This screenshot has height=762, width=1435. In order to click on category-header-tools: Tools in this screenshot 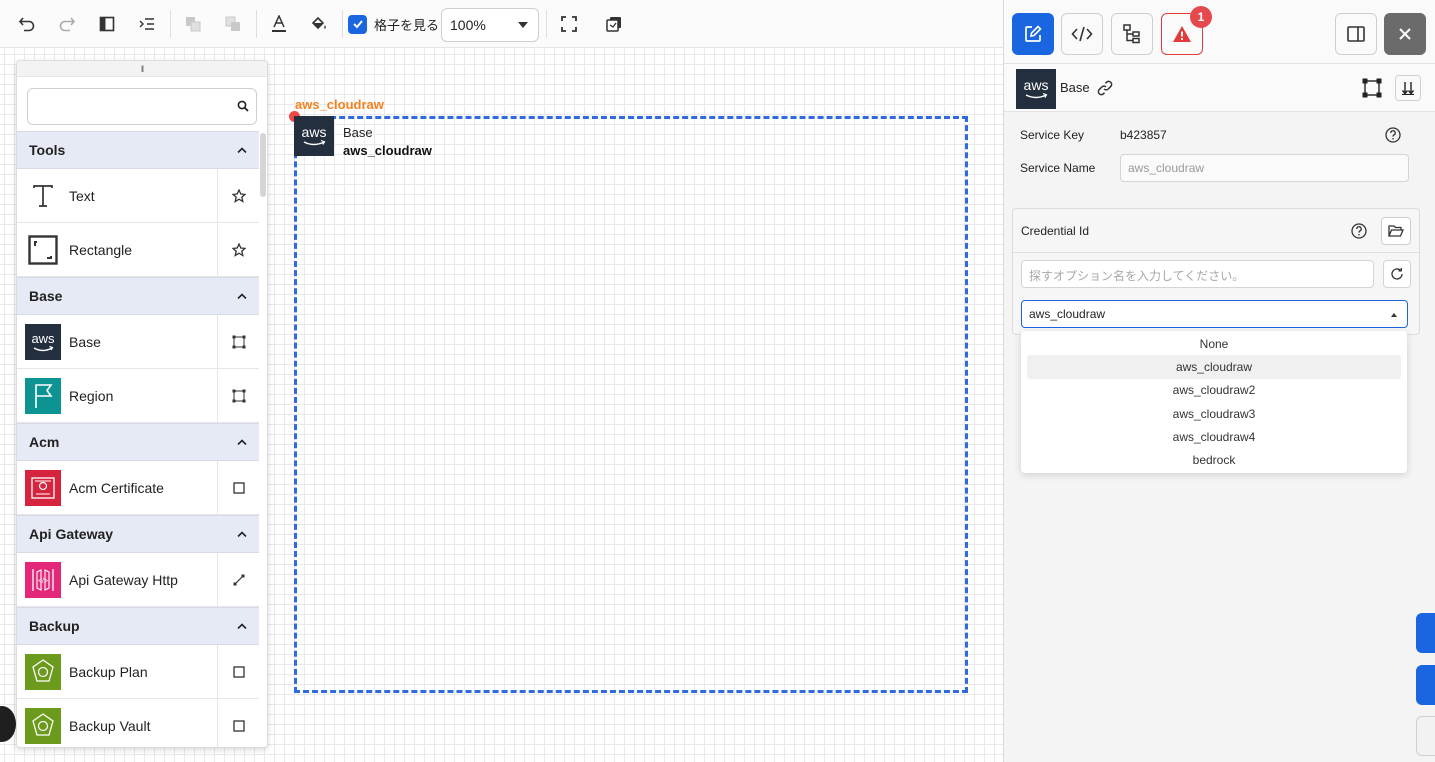, I will do `click(138, 150)`.